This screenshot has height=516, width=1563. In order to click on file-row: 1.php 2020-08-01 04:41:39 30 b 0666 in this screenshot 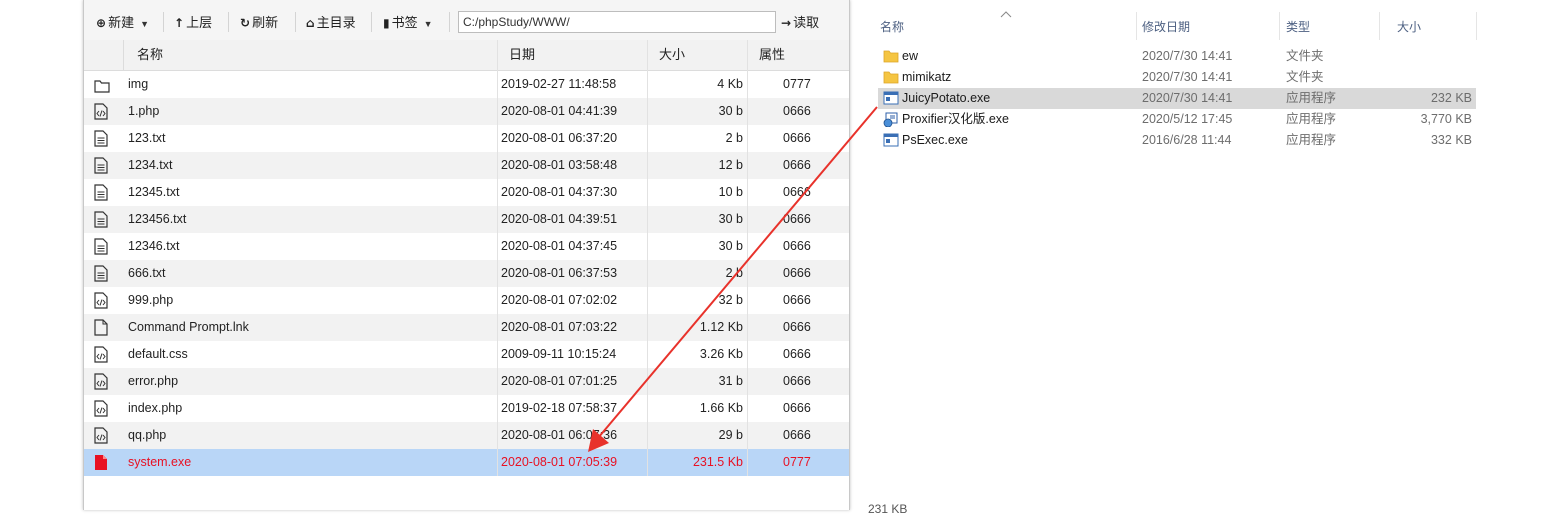, I will do `click(466, 111)`.